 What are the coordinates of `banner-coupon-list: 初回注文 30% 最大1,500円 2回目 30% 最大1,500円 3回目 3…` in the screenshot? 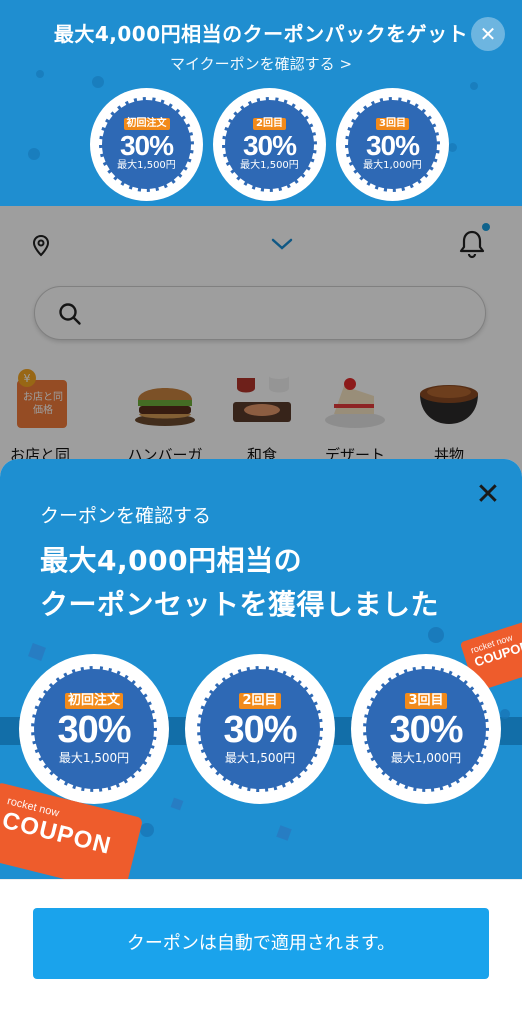 It's located at (269, 144).